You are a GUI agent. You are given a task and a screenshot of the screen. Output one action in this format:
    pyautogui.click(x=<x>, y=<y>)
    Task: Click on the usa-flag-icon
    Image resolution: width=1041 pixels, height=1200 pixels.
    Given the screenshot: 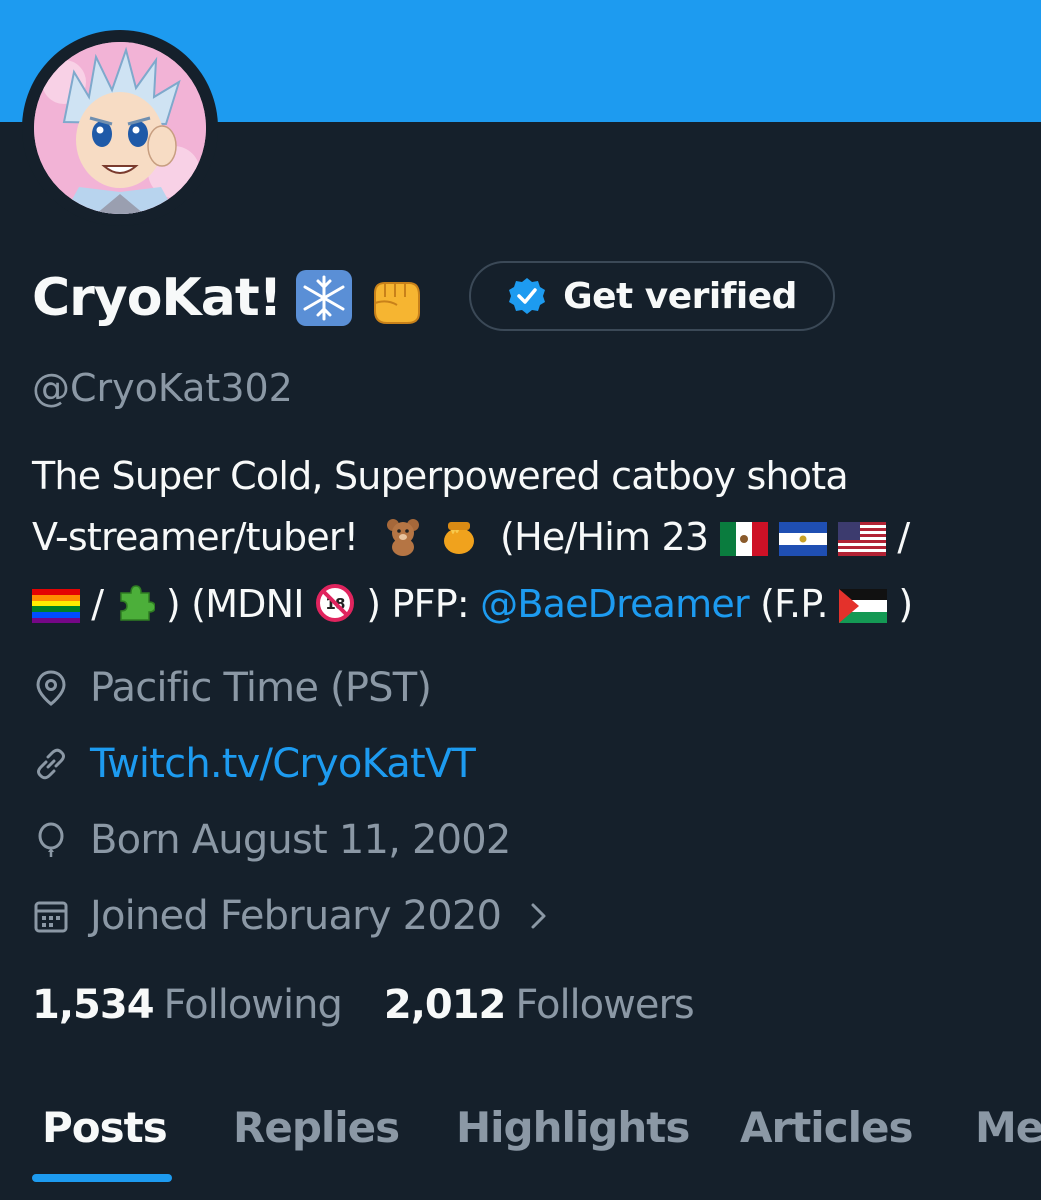 What is the action you would take?
    pyautogui.click(x=862, y=543)
    